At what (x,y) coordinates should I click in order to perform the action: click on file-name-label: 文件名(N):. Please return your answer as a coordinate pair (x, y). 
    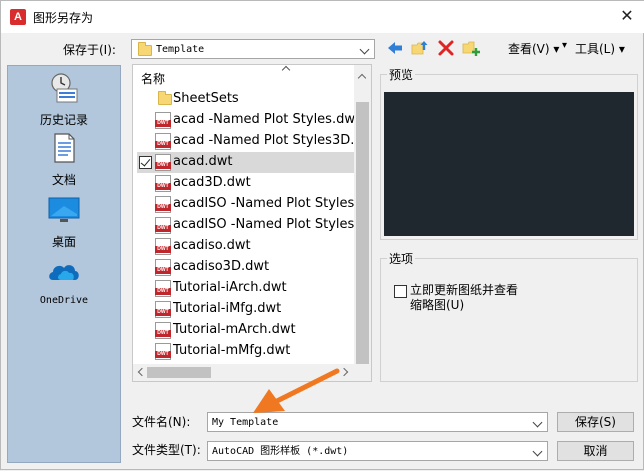
    Looking at the image, I should click on (161, 422).